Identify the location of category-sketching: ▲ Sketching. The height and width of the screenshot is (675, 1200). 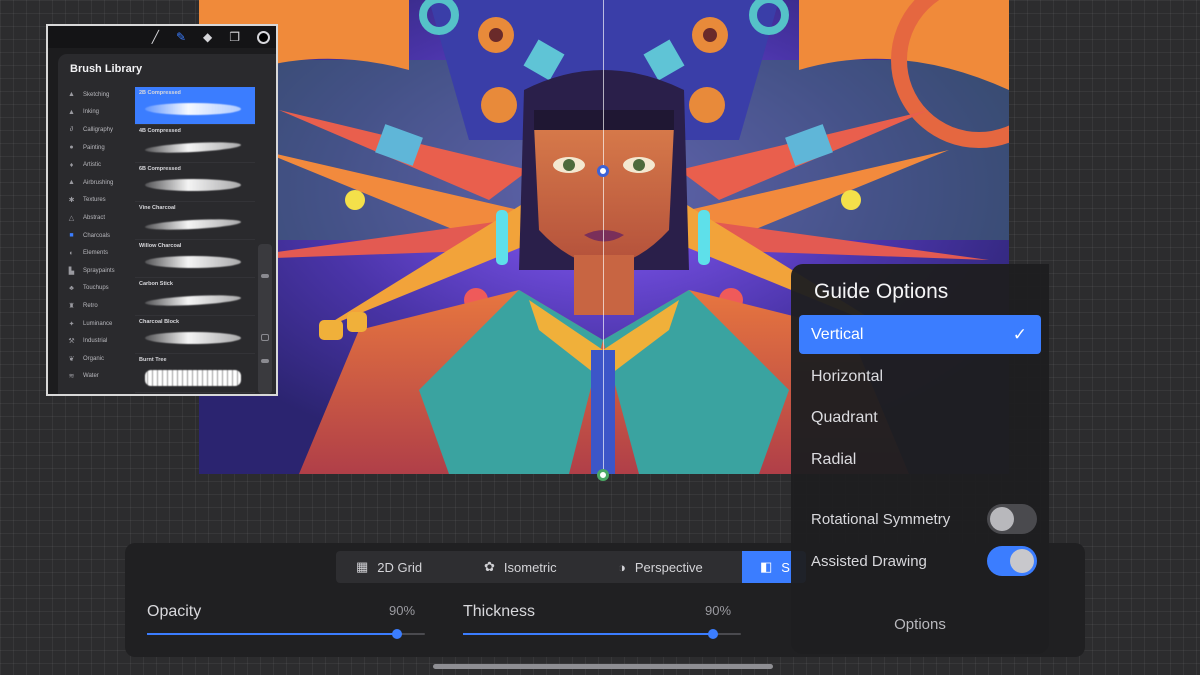
(96, 95).